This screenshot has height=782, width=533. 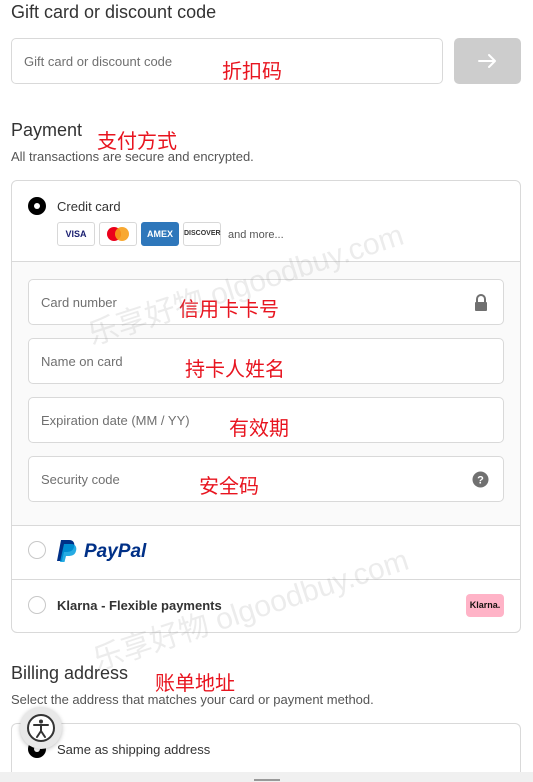 I want to click on mastercard-circles-icon, so click(x=118, y=234).